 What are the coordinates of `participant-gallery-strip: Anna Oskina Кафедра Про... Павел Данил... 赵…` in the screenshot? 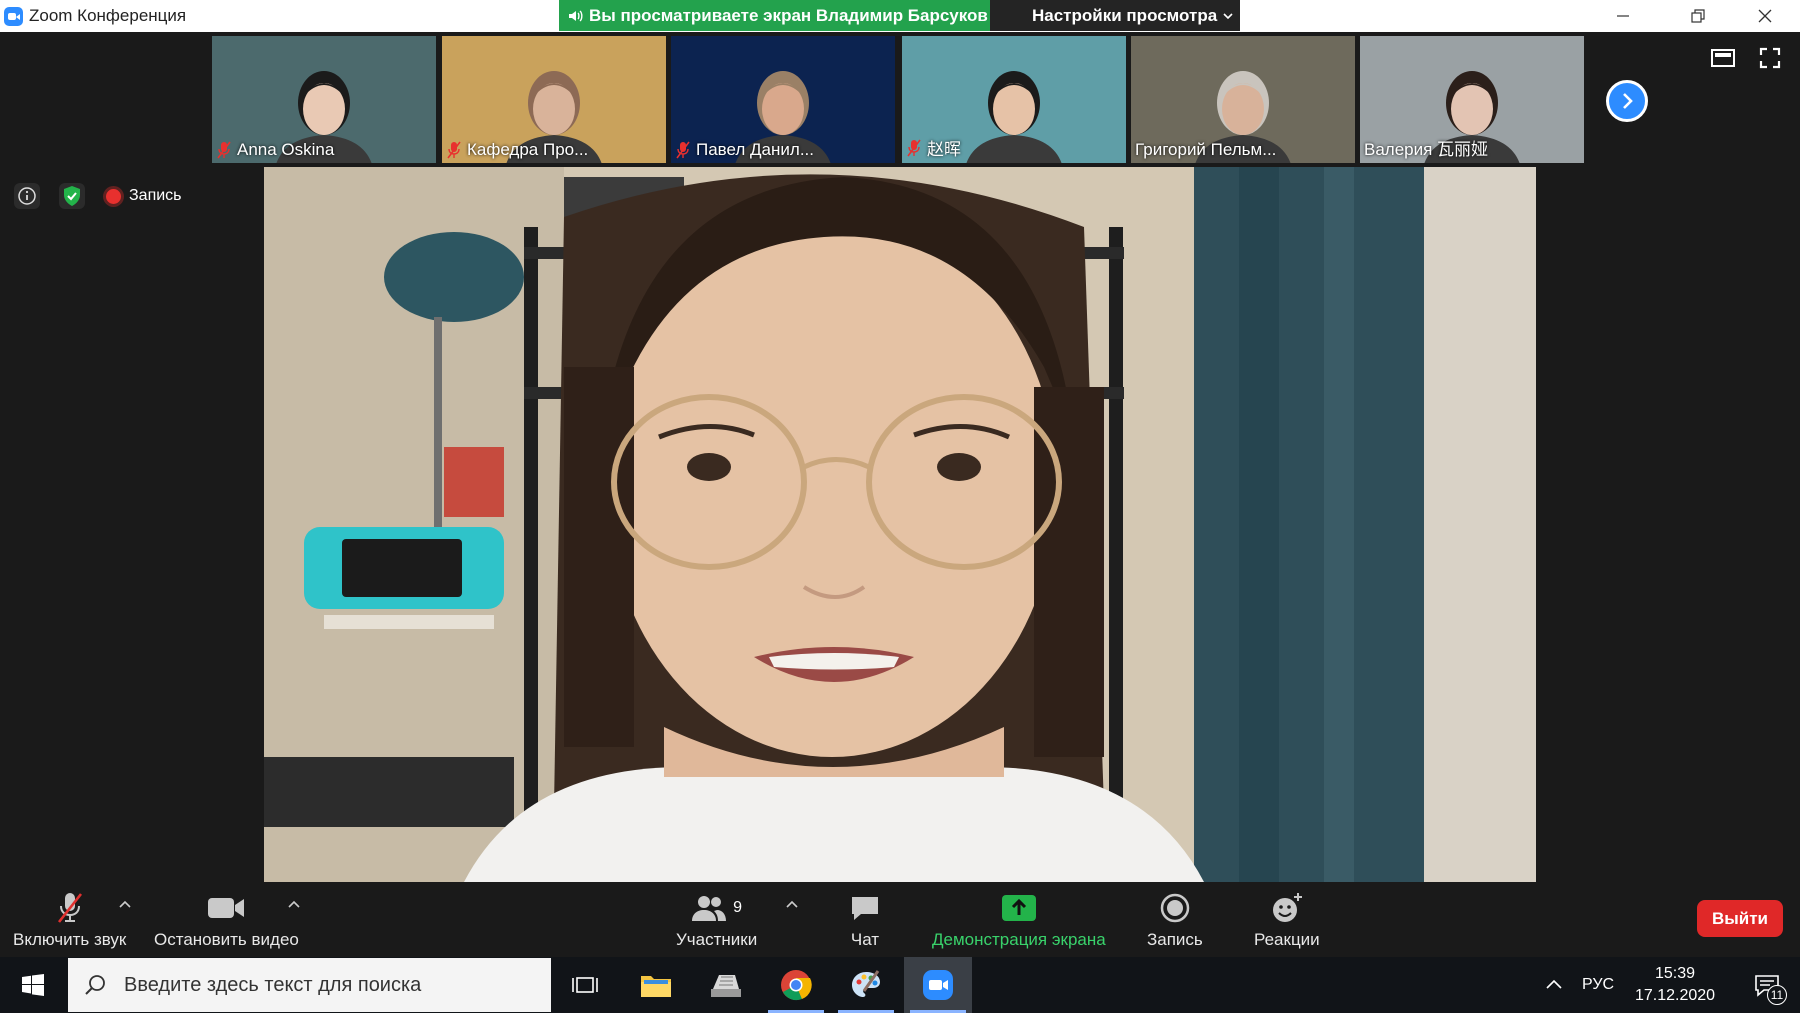 It's located at (900, 99).